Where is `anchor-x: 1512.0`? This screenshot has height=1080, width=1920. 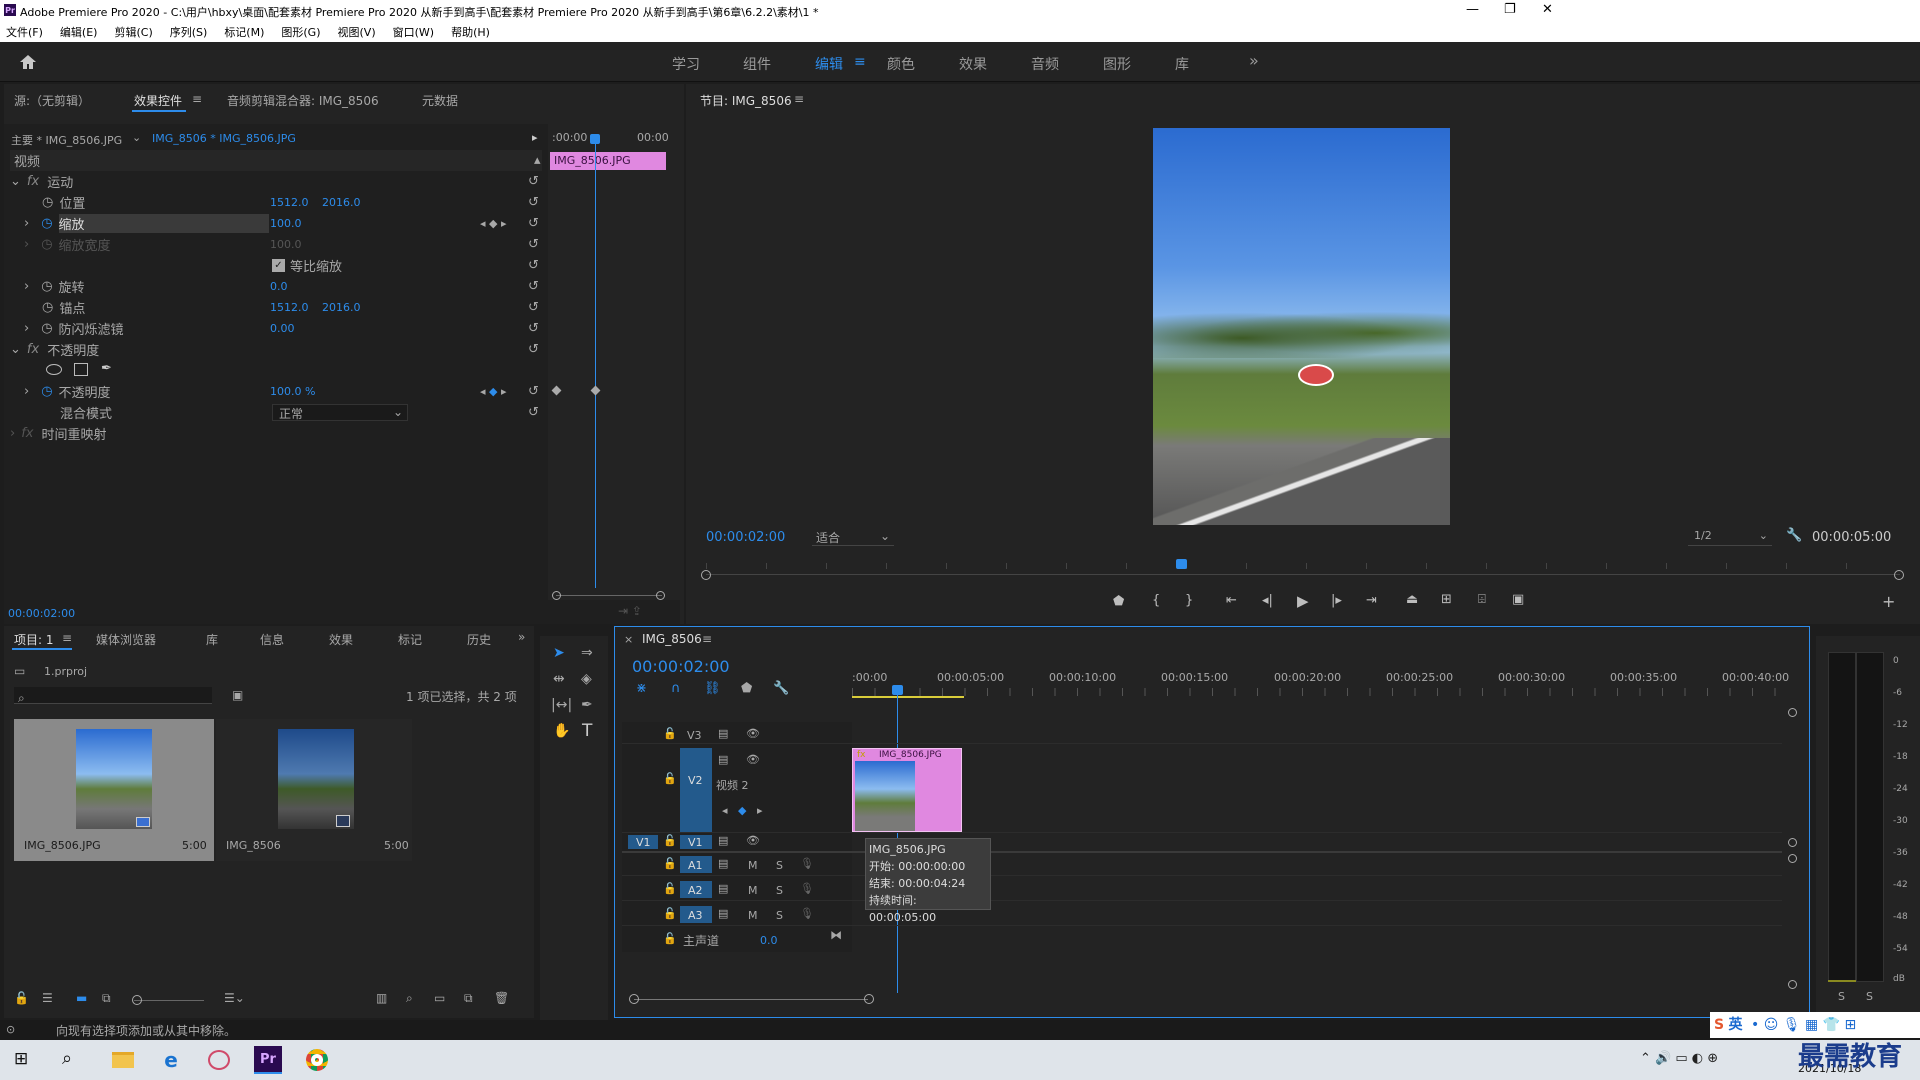 anchor-x: 1512.0 is located at coordinates (289, 307).